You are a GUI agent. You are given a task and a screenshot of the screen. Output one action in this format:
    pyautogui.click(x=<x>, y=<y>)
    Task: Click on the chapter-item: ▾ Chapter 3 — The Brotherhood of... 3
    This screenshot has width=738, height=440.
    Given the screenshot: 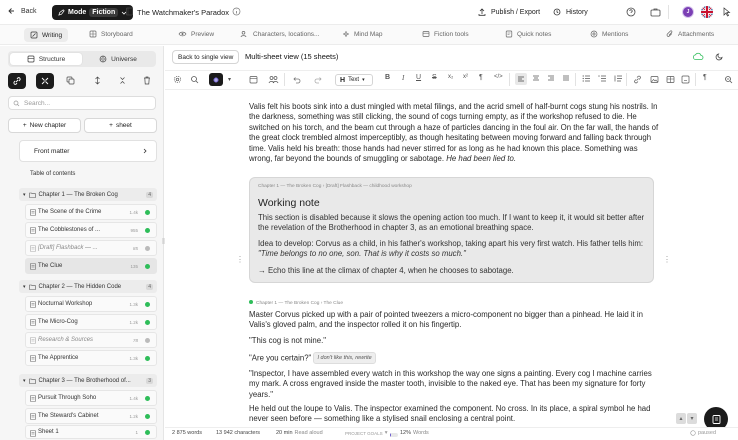 What is the action you would take?
    pyautogui.click(x=88, y=380)
    